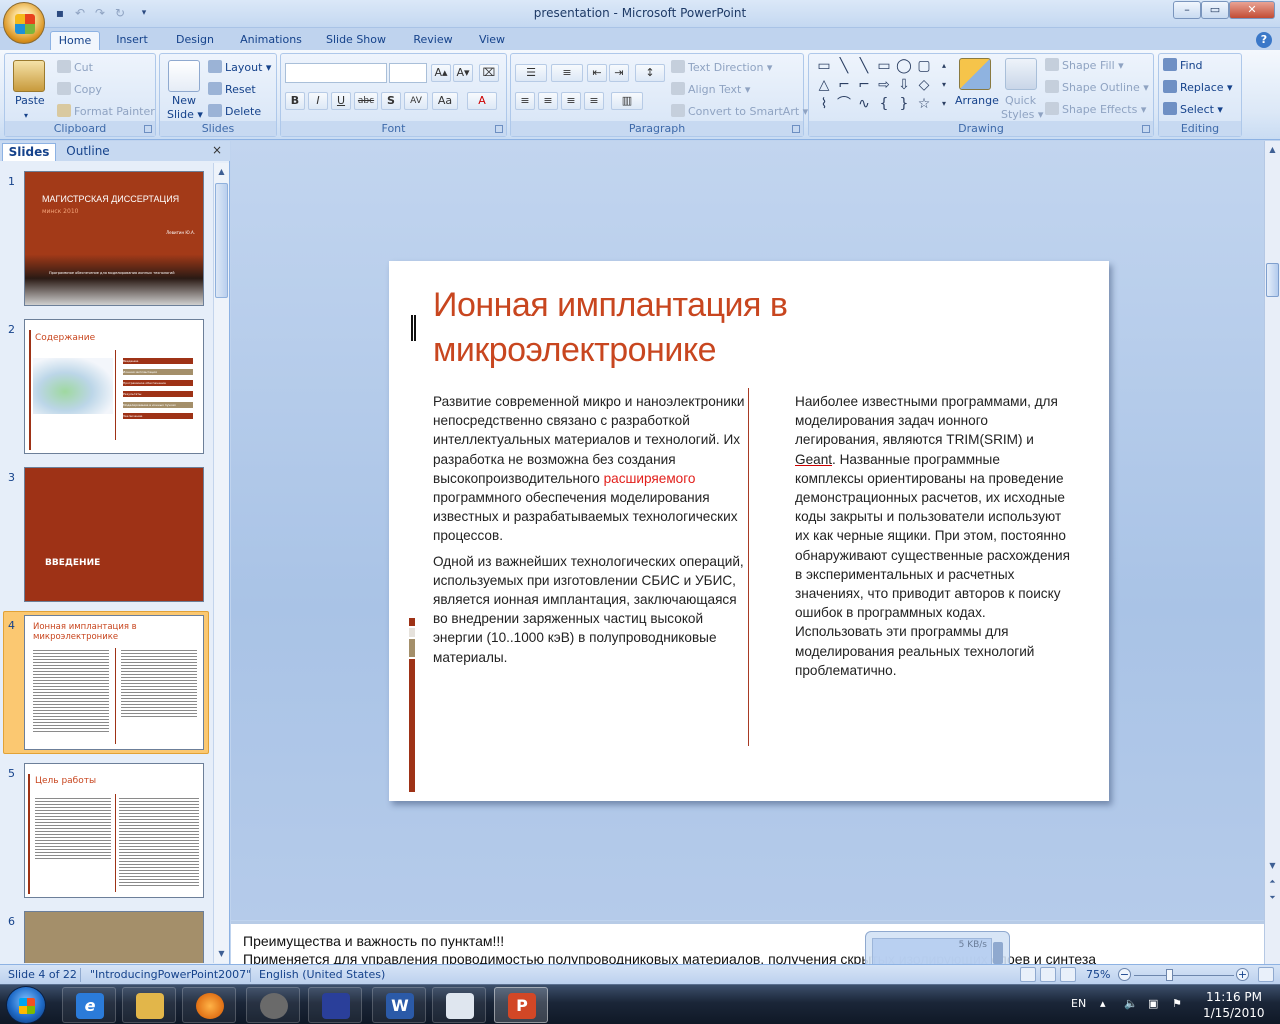  What do you see at coordinates (248, 67) in the screenshot?
I see `layout-button: Layout ▾` at bounding box center [248, 67].